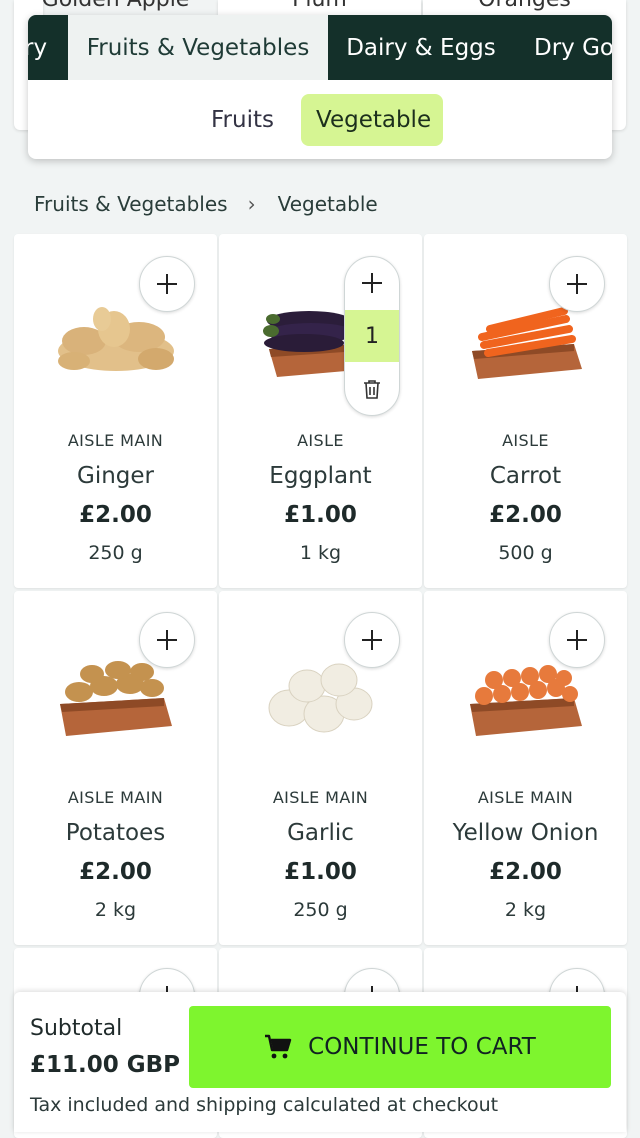 The image size is (640, 1138). Describe the element at coordinates (320, 553) in the screenshot. I see `product-size: 1 kg` at that location.